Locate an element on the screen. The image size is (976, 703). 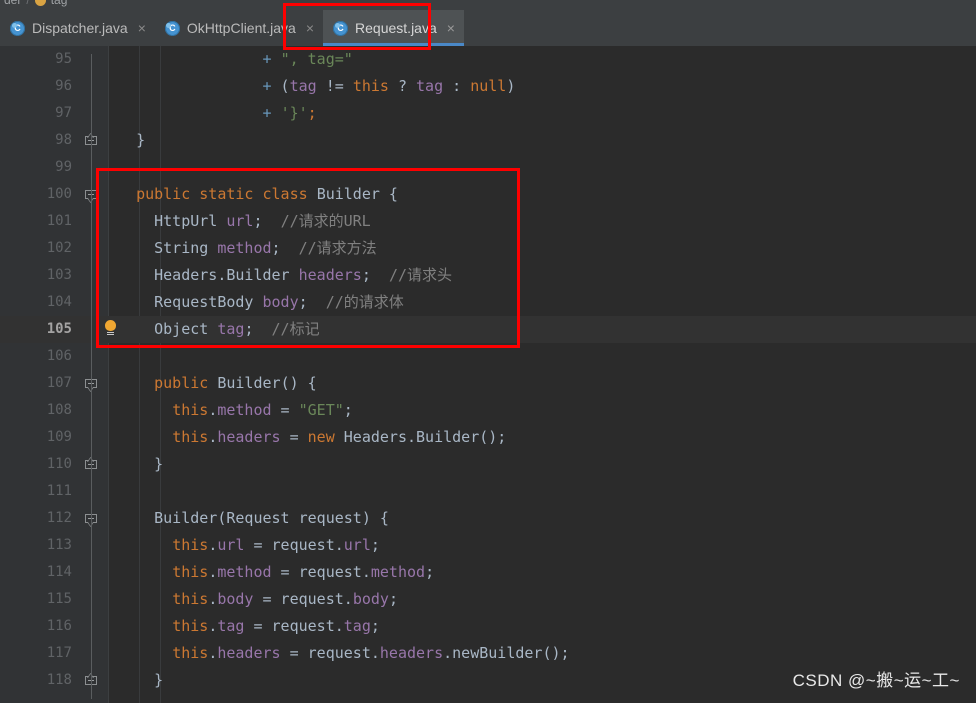
code-text: + ", tag=" is located at coordinates (235, 59).